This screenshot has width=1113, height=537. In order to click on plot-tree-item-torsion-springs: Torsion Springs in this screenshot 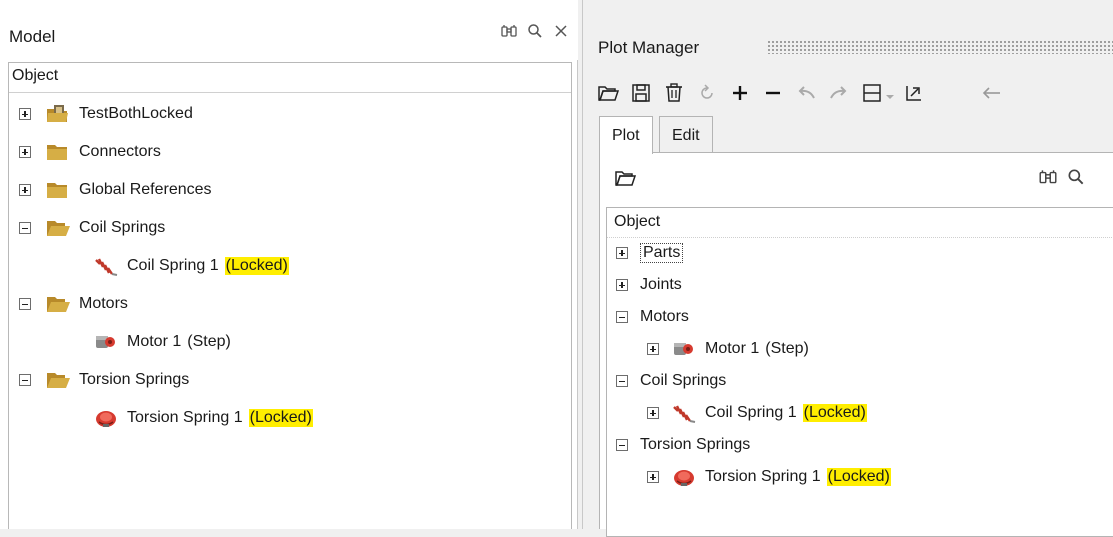, I will do `click(683, 445)`.